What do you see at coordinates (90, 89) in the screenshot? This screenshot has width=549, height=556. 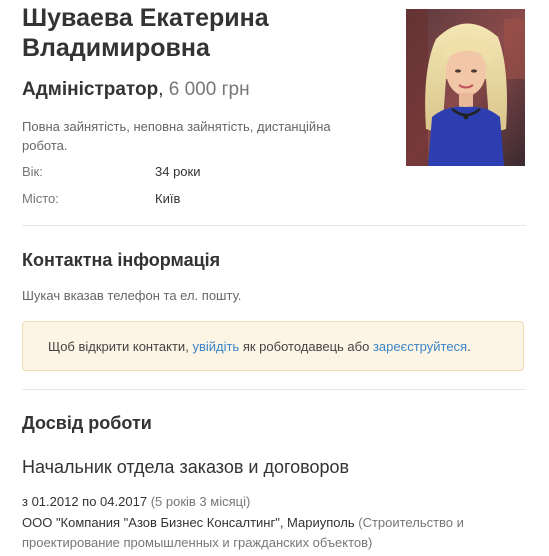 I see `position-title: Адміністратор` at bounding box center [90, 89].